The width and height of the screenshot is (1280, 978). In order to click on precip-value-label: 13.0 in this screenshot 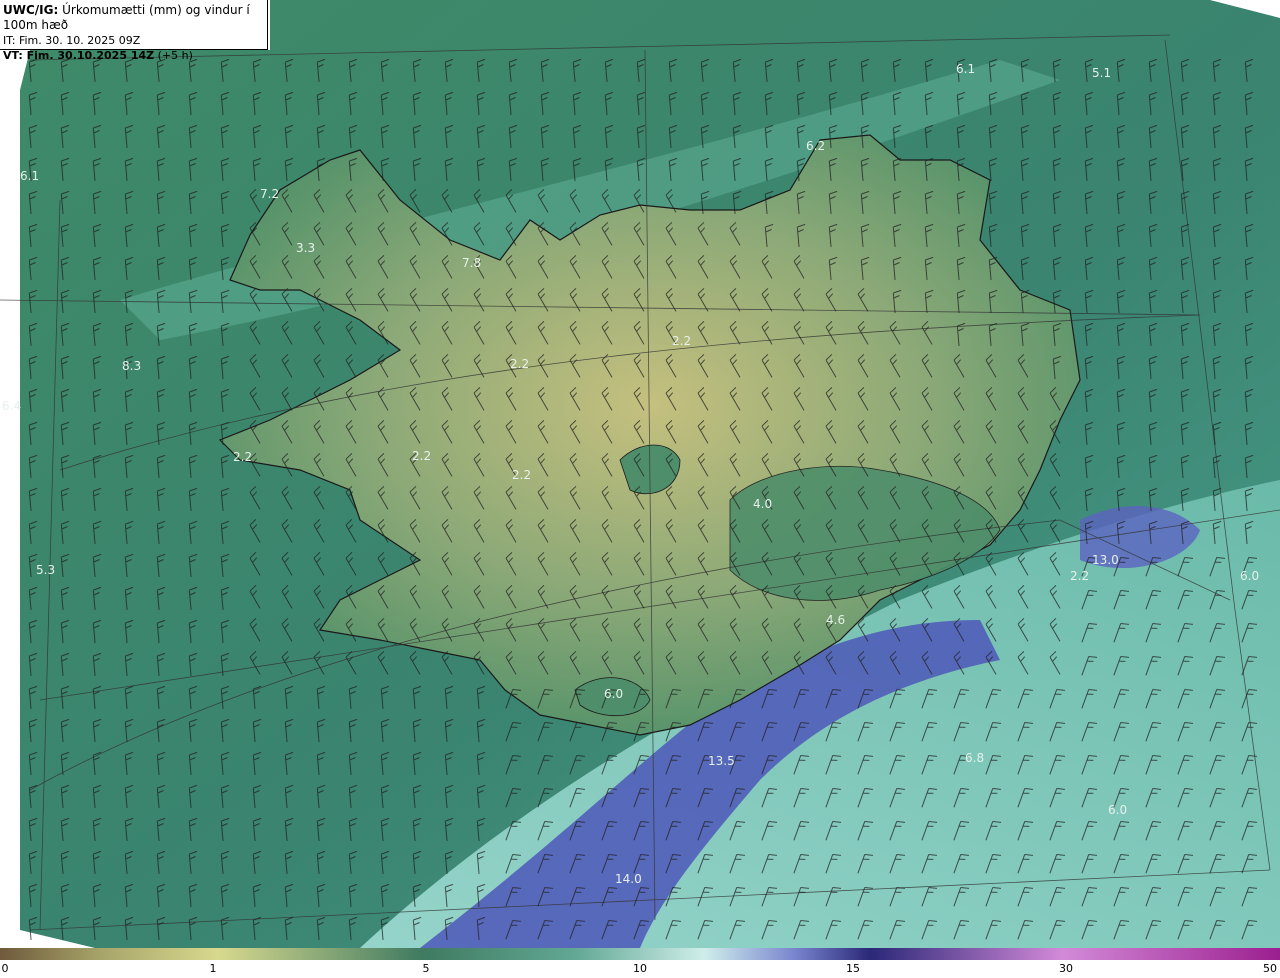, I will do `click(1105, 560)`.